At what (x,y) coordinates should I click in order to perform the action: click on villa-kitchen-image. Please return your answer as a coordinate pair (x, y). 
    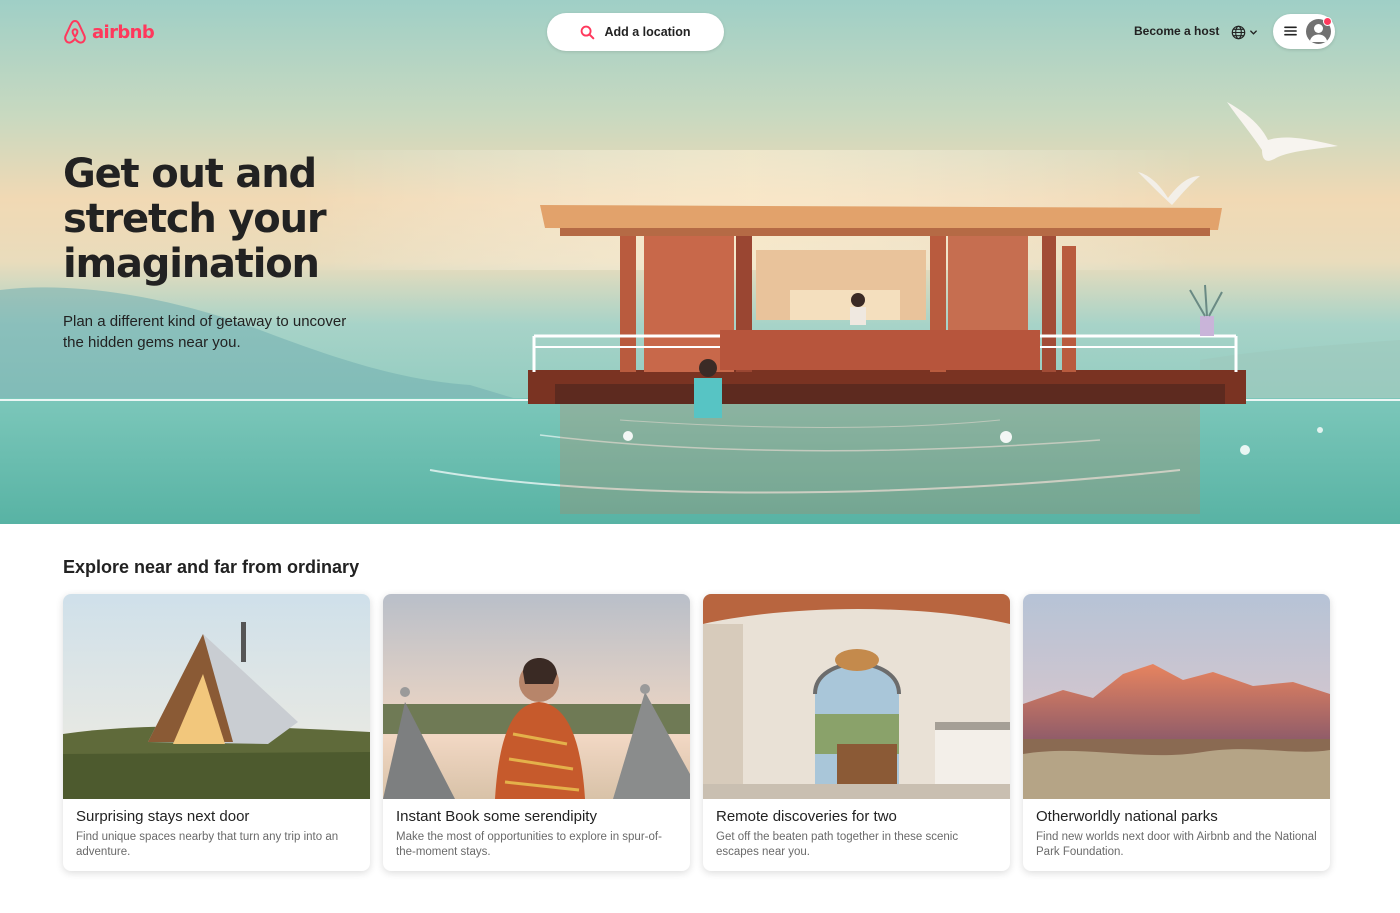
    Looking at the image, I should click on (856, 696).